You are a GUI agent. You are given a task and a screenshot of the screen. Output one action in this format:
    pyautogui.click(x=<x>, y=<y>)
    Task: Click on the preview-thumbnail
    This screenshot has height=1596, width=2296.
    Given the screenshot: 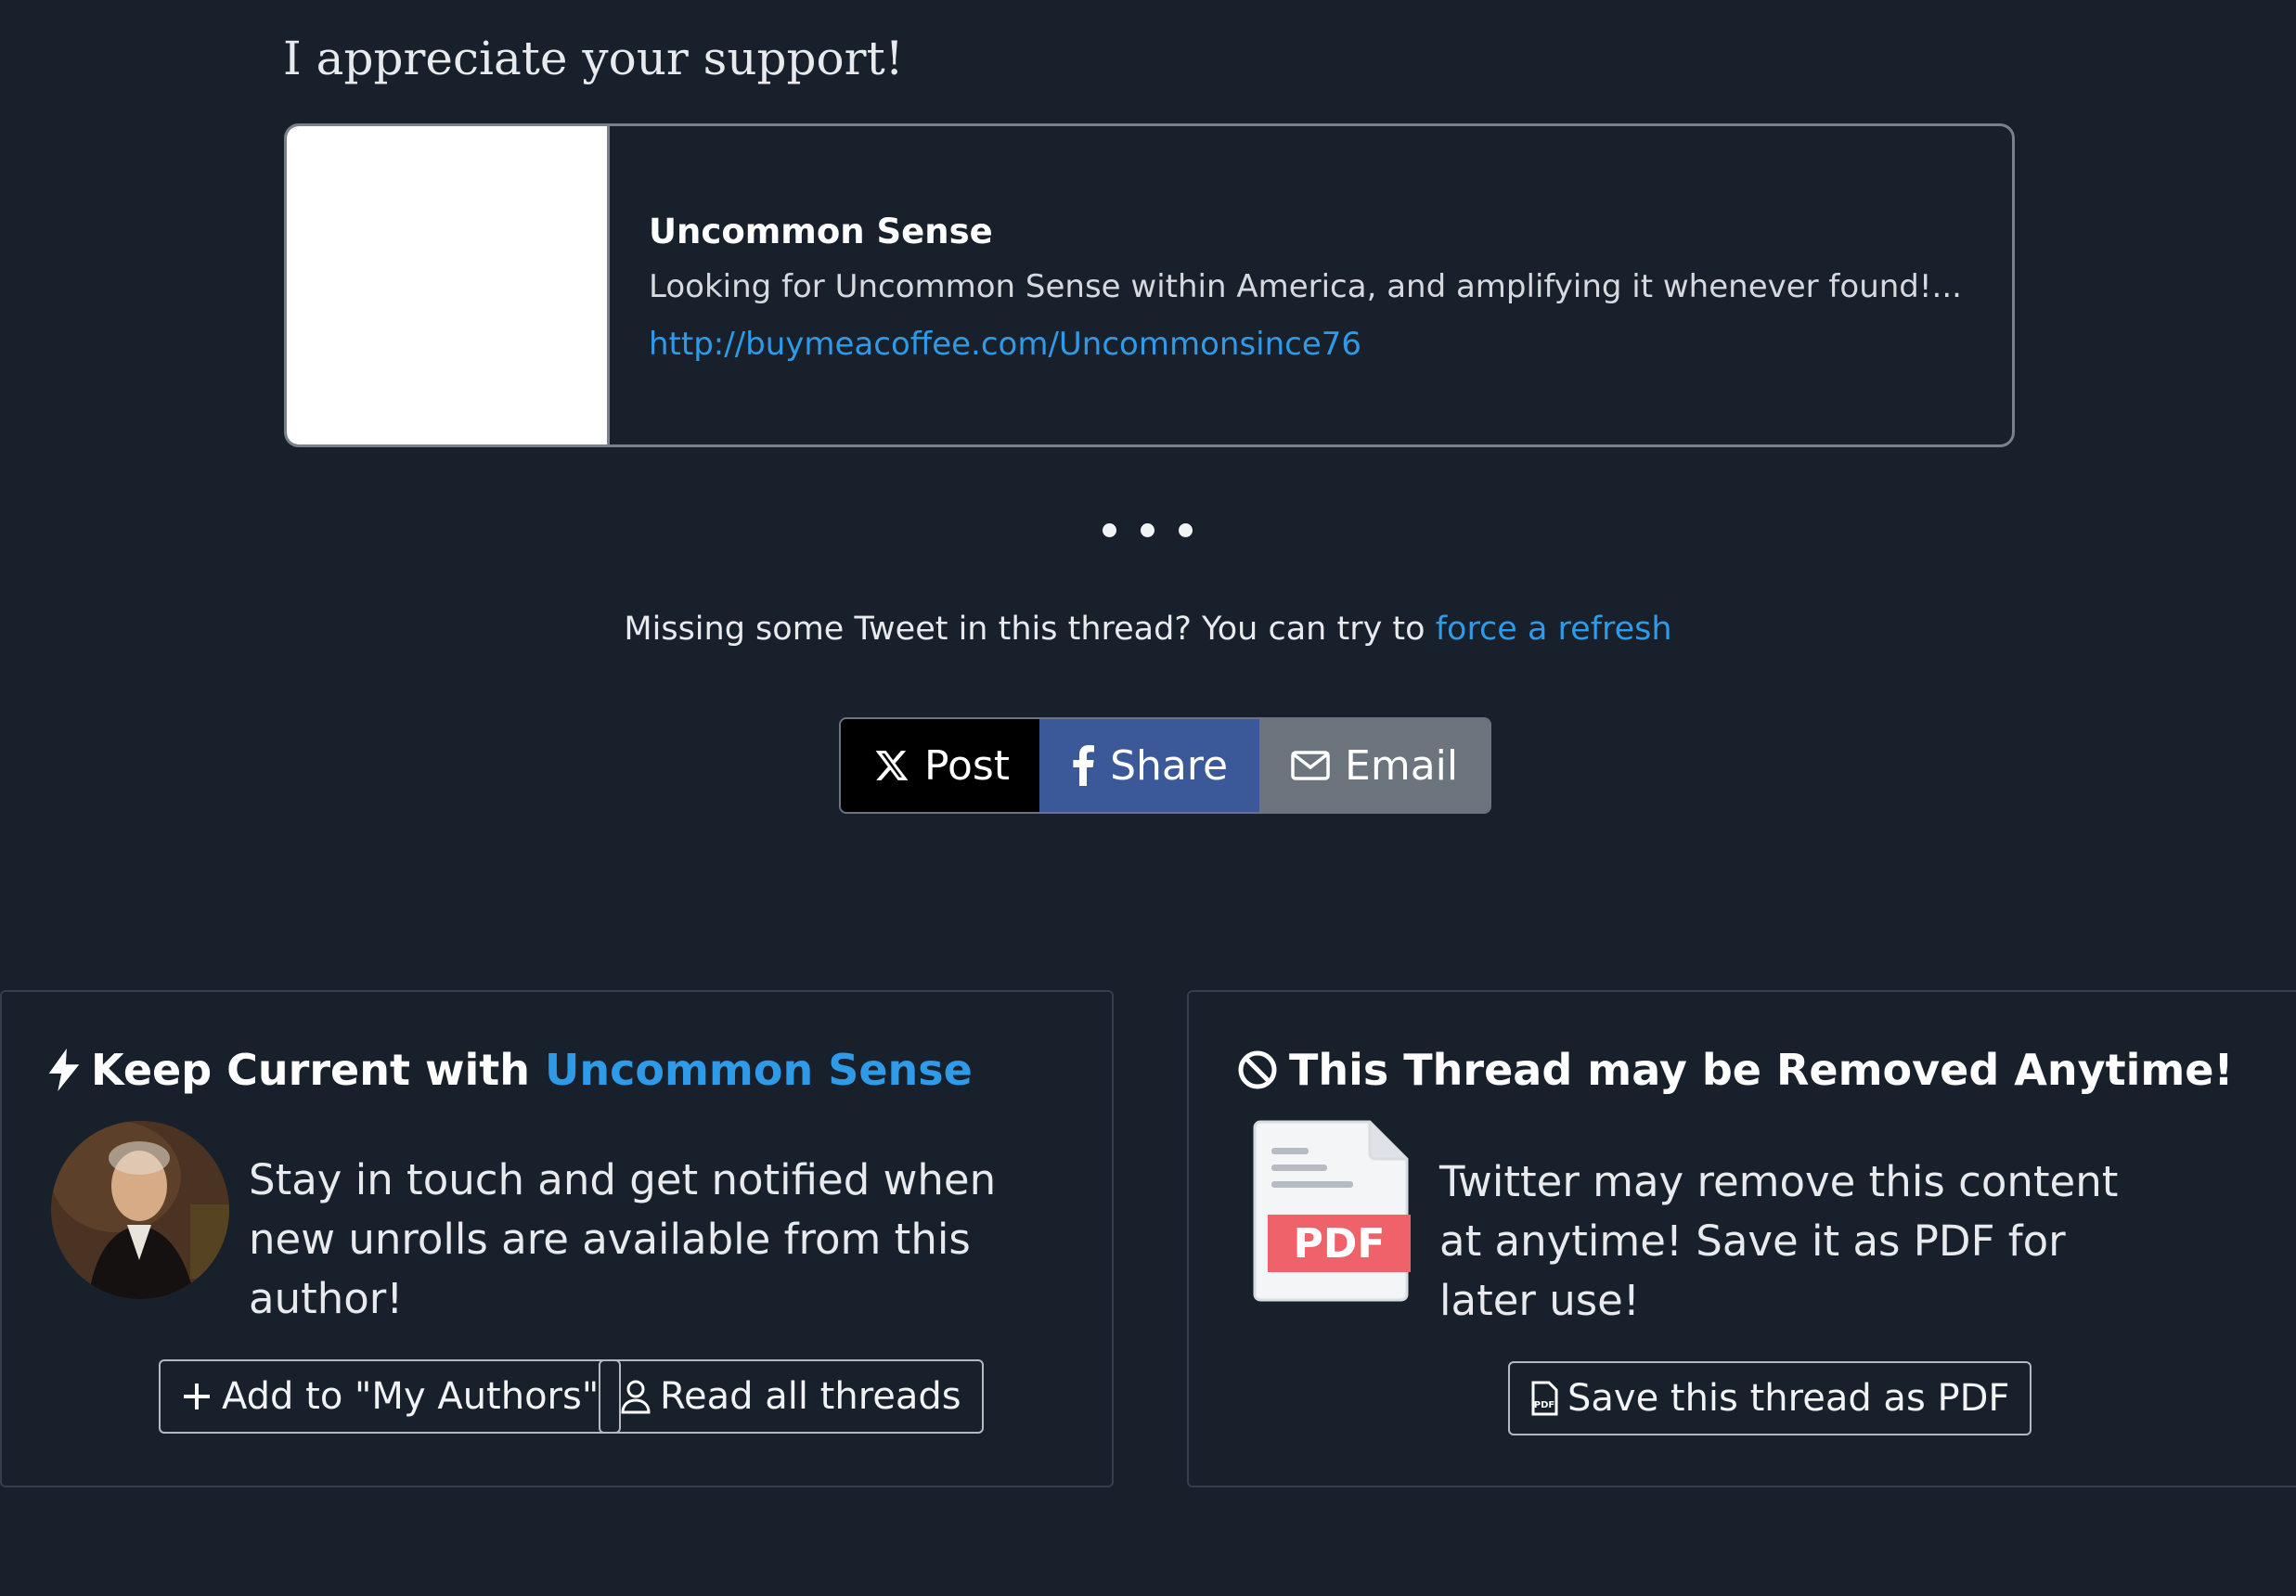 What is the action you would take?
    pyautogui.click(x=448, y=285)
    